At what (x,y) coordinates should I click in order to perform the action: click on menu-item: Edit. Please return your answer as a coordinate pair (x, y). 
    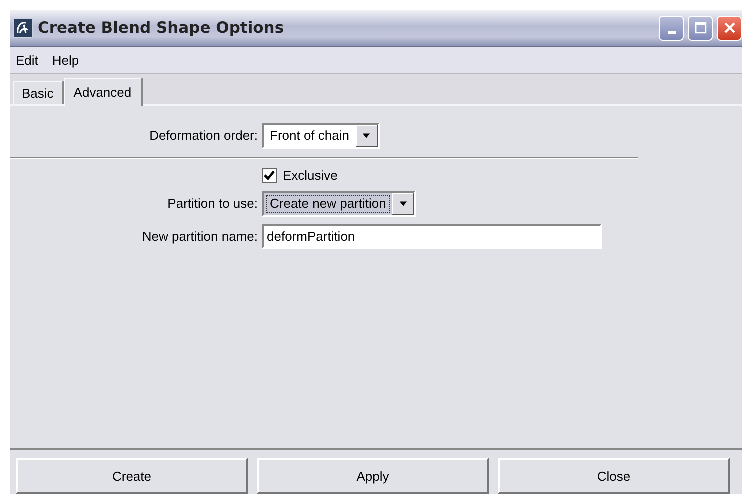
    Looking at the image, I should click on (27, 60).